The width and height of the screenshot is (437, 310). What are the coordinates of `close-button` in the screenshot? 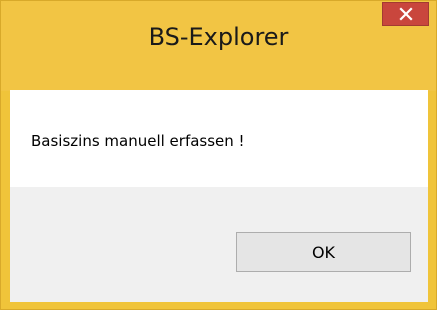 It's located at (405, 14).